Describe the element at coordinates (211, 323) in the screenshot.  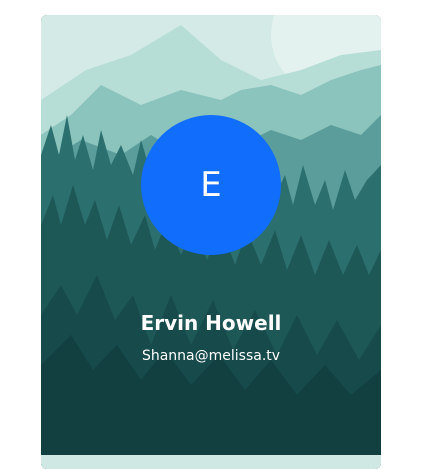
I see `profile-name: Ervin Howell` at that location.